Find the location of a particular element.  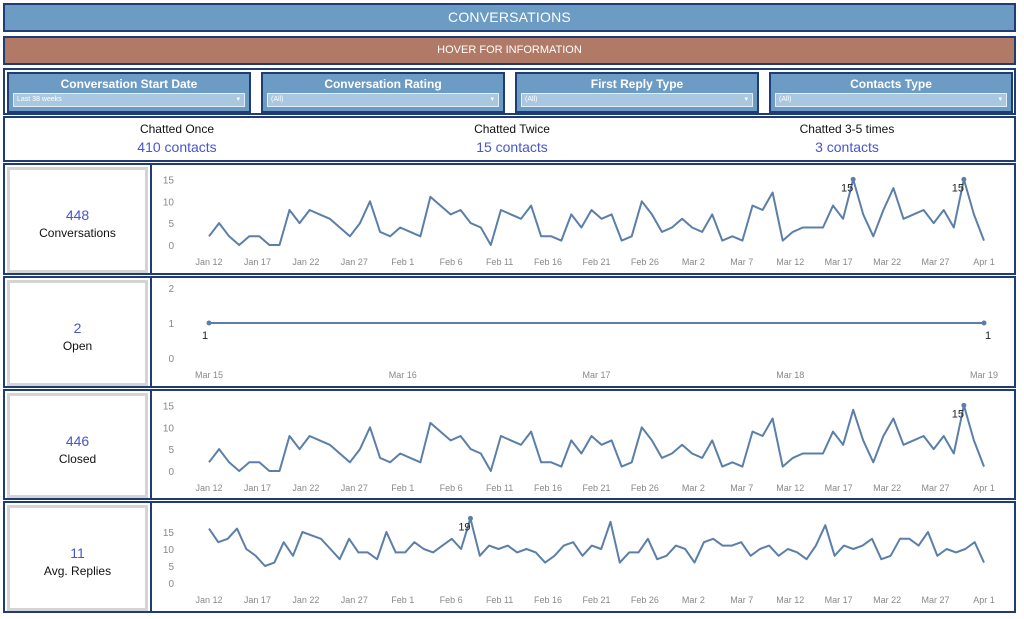

kpi-closed: 446 Closed is located at coordinates (77, 445).